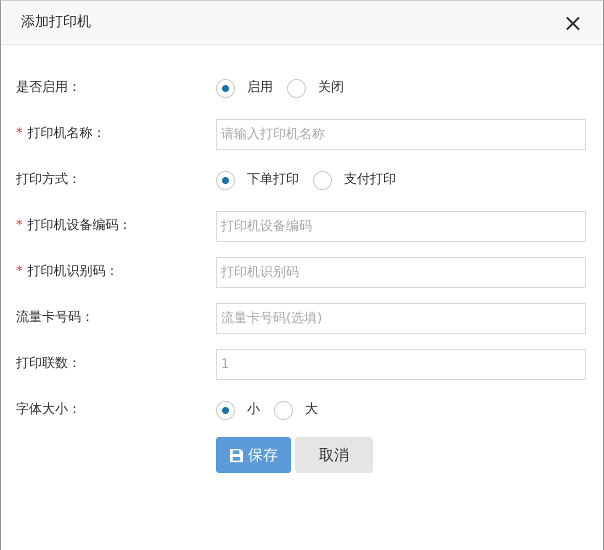  What do you see at coordinates (260, 88) in the screenshot?
I see `option-label: 启用` at bounding box center [260, 88].